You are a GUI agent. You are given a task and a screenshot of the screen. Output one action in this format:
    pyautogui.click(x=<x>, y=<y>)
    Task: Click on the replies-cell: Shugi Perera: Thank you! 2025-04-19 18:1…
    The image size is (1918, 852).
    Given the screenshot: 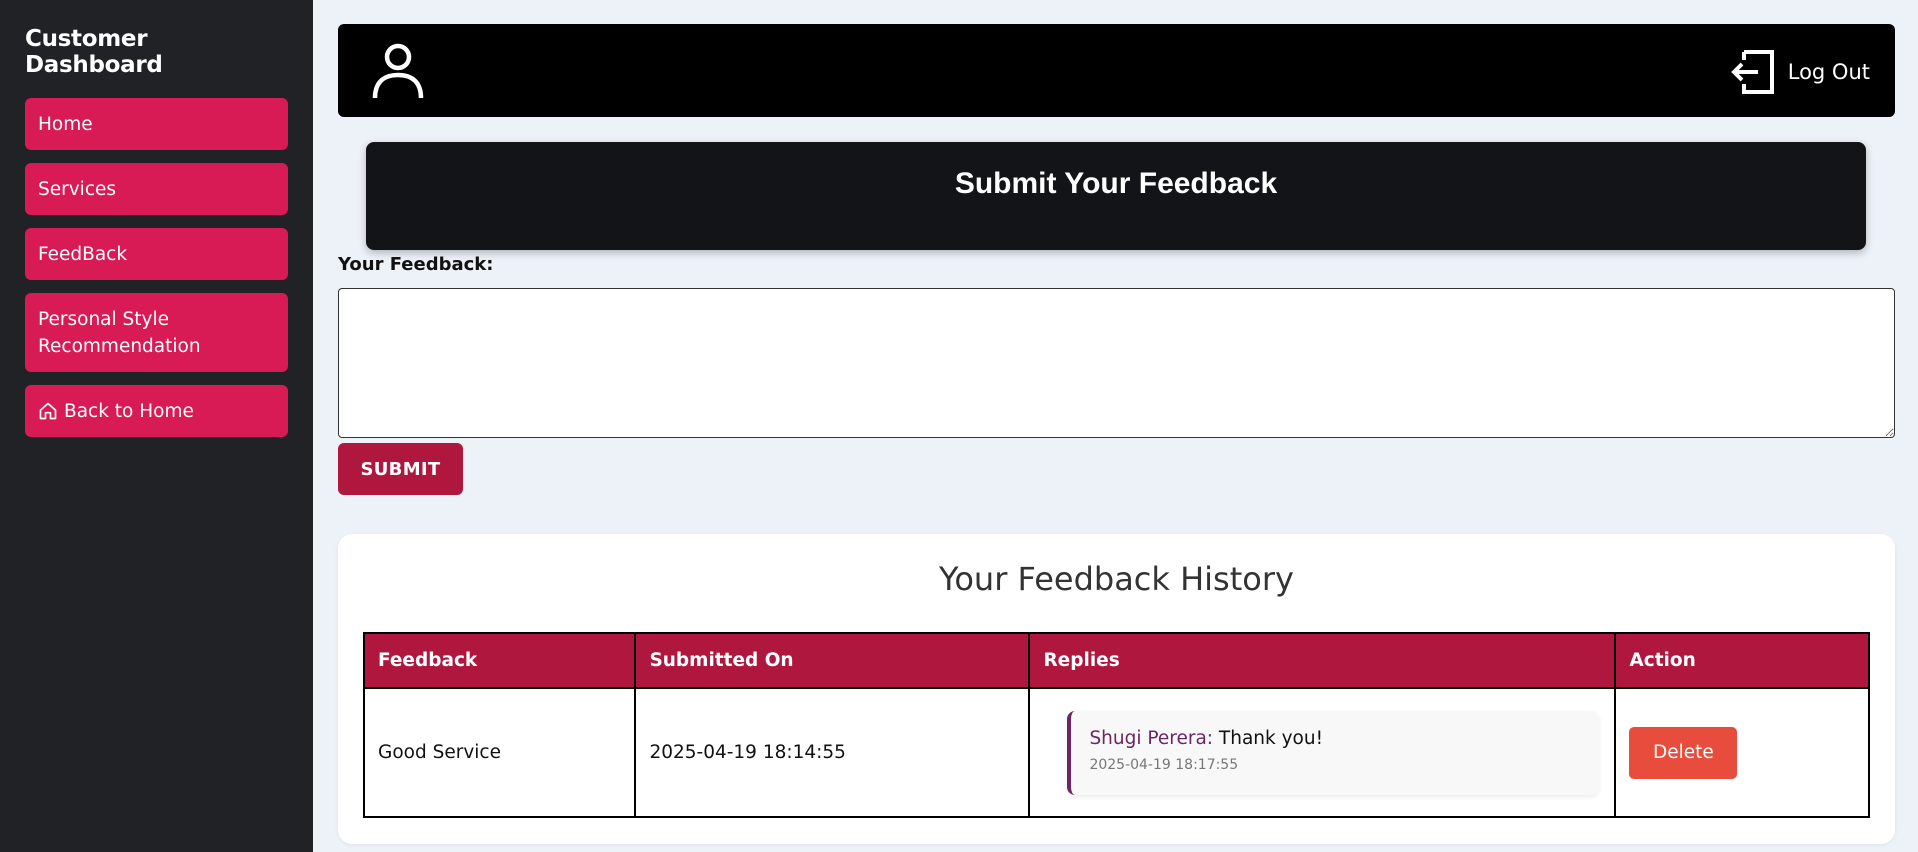 What is the action you would take?
    pyautogui.click(x=1322, y=752)
    